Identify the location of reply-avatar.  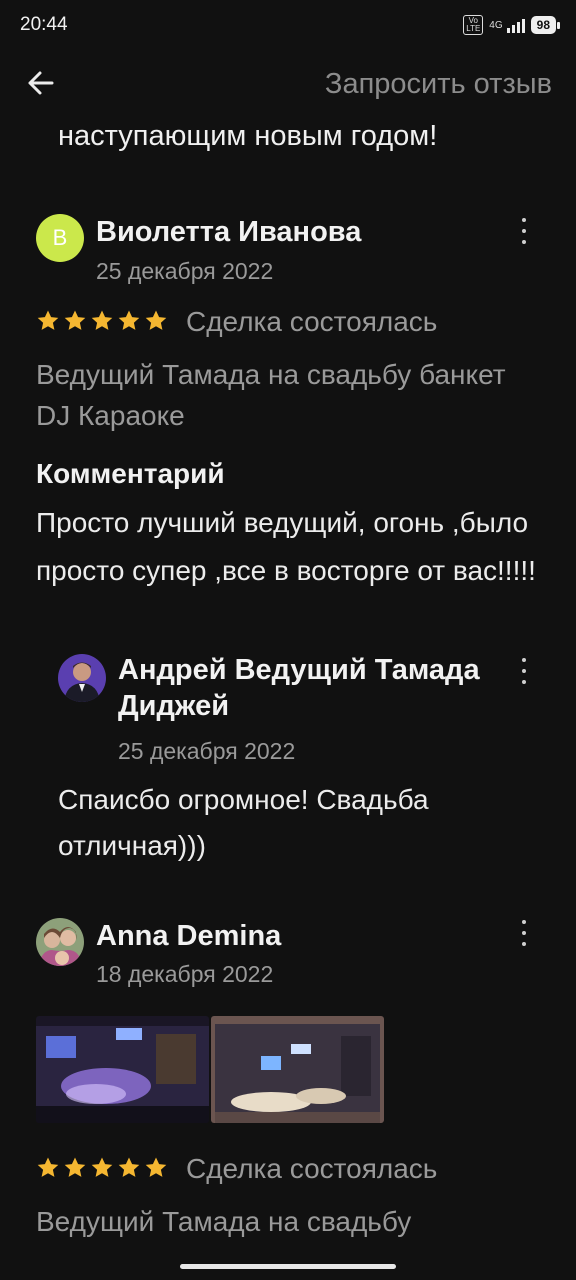
(82, 678).